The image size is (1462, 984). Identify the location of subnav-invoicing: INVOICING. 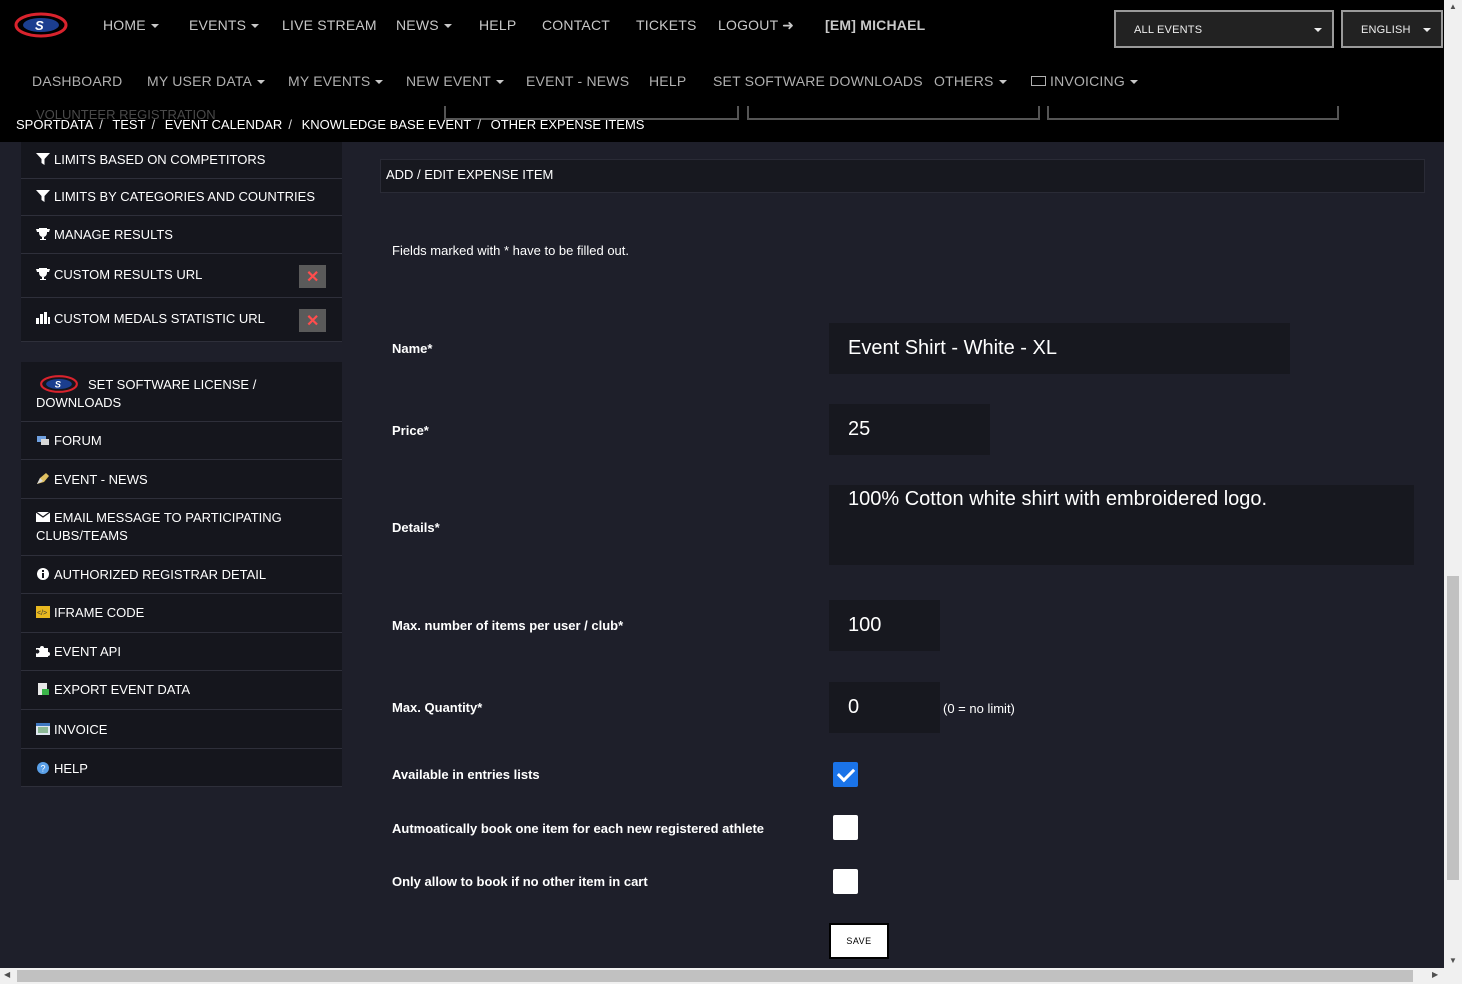
(1084, 81).